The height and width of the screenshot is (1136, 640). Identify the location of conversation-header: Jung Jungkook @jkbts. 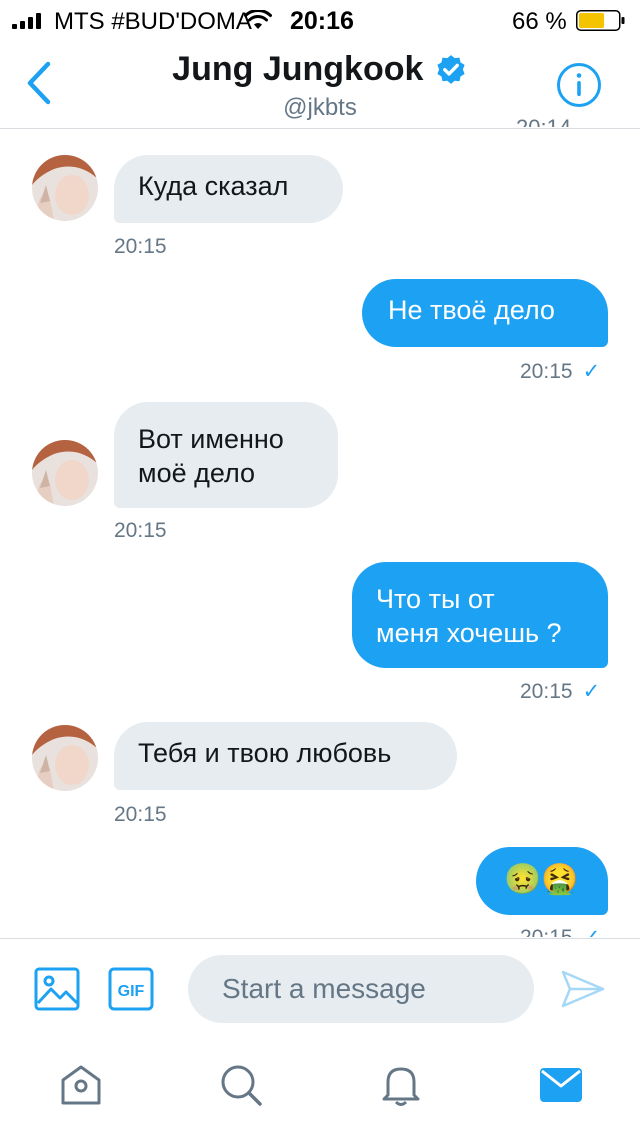
(320, 84).